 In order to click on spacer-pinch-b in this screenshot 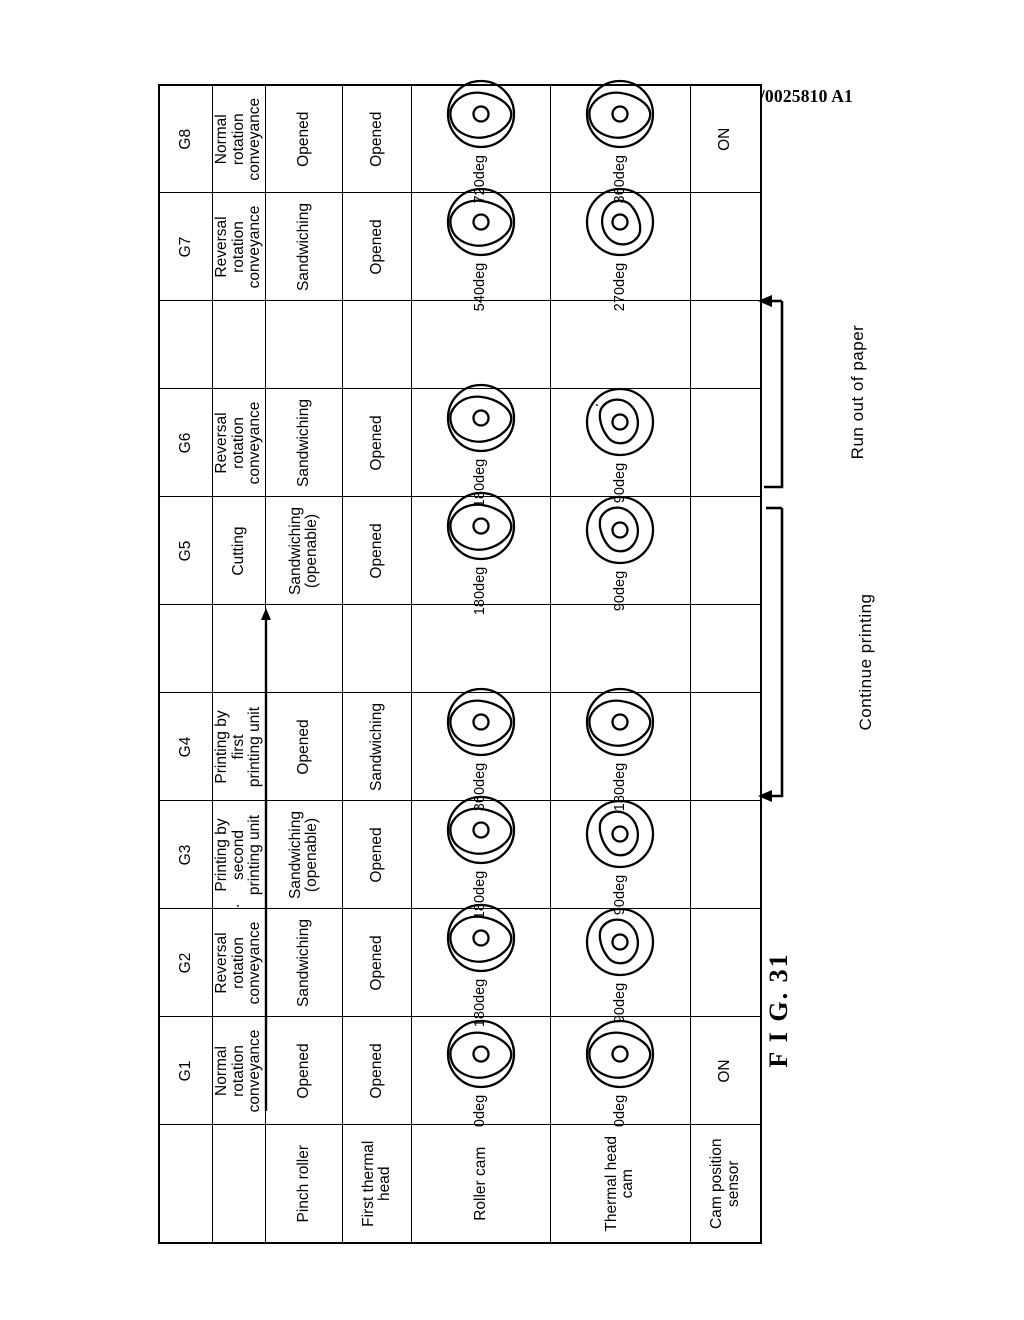, I will do `click(304, 345)`.